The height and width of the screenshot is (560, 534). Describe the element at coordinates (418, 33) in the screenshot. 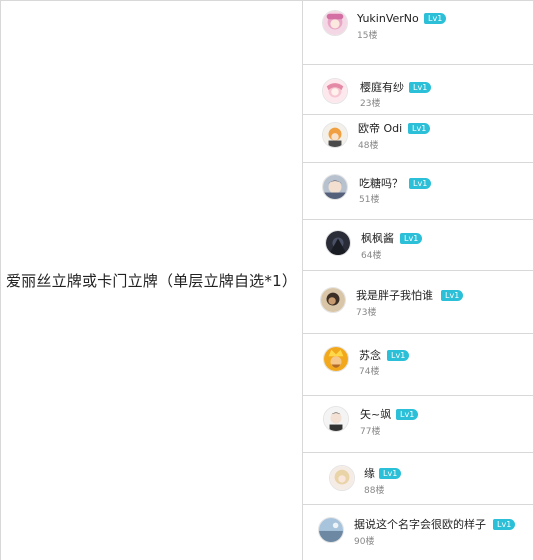

I see `winner-row: YukinVerNo Lv1 15楼` at that location.